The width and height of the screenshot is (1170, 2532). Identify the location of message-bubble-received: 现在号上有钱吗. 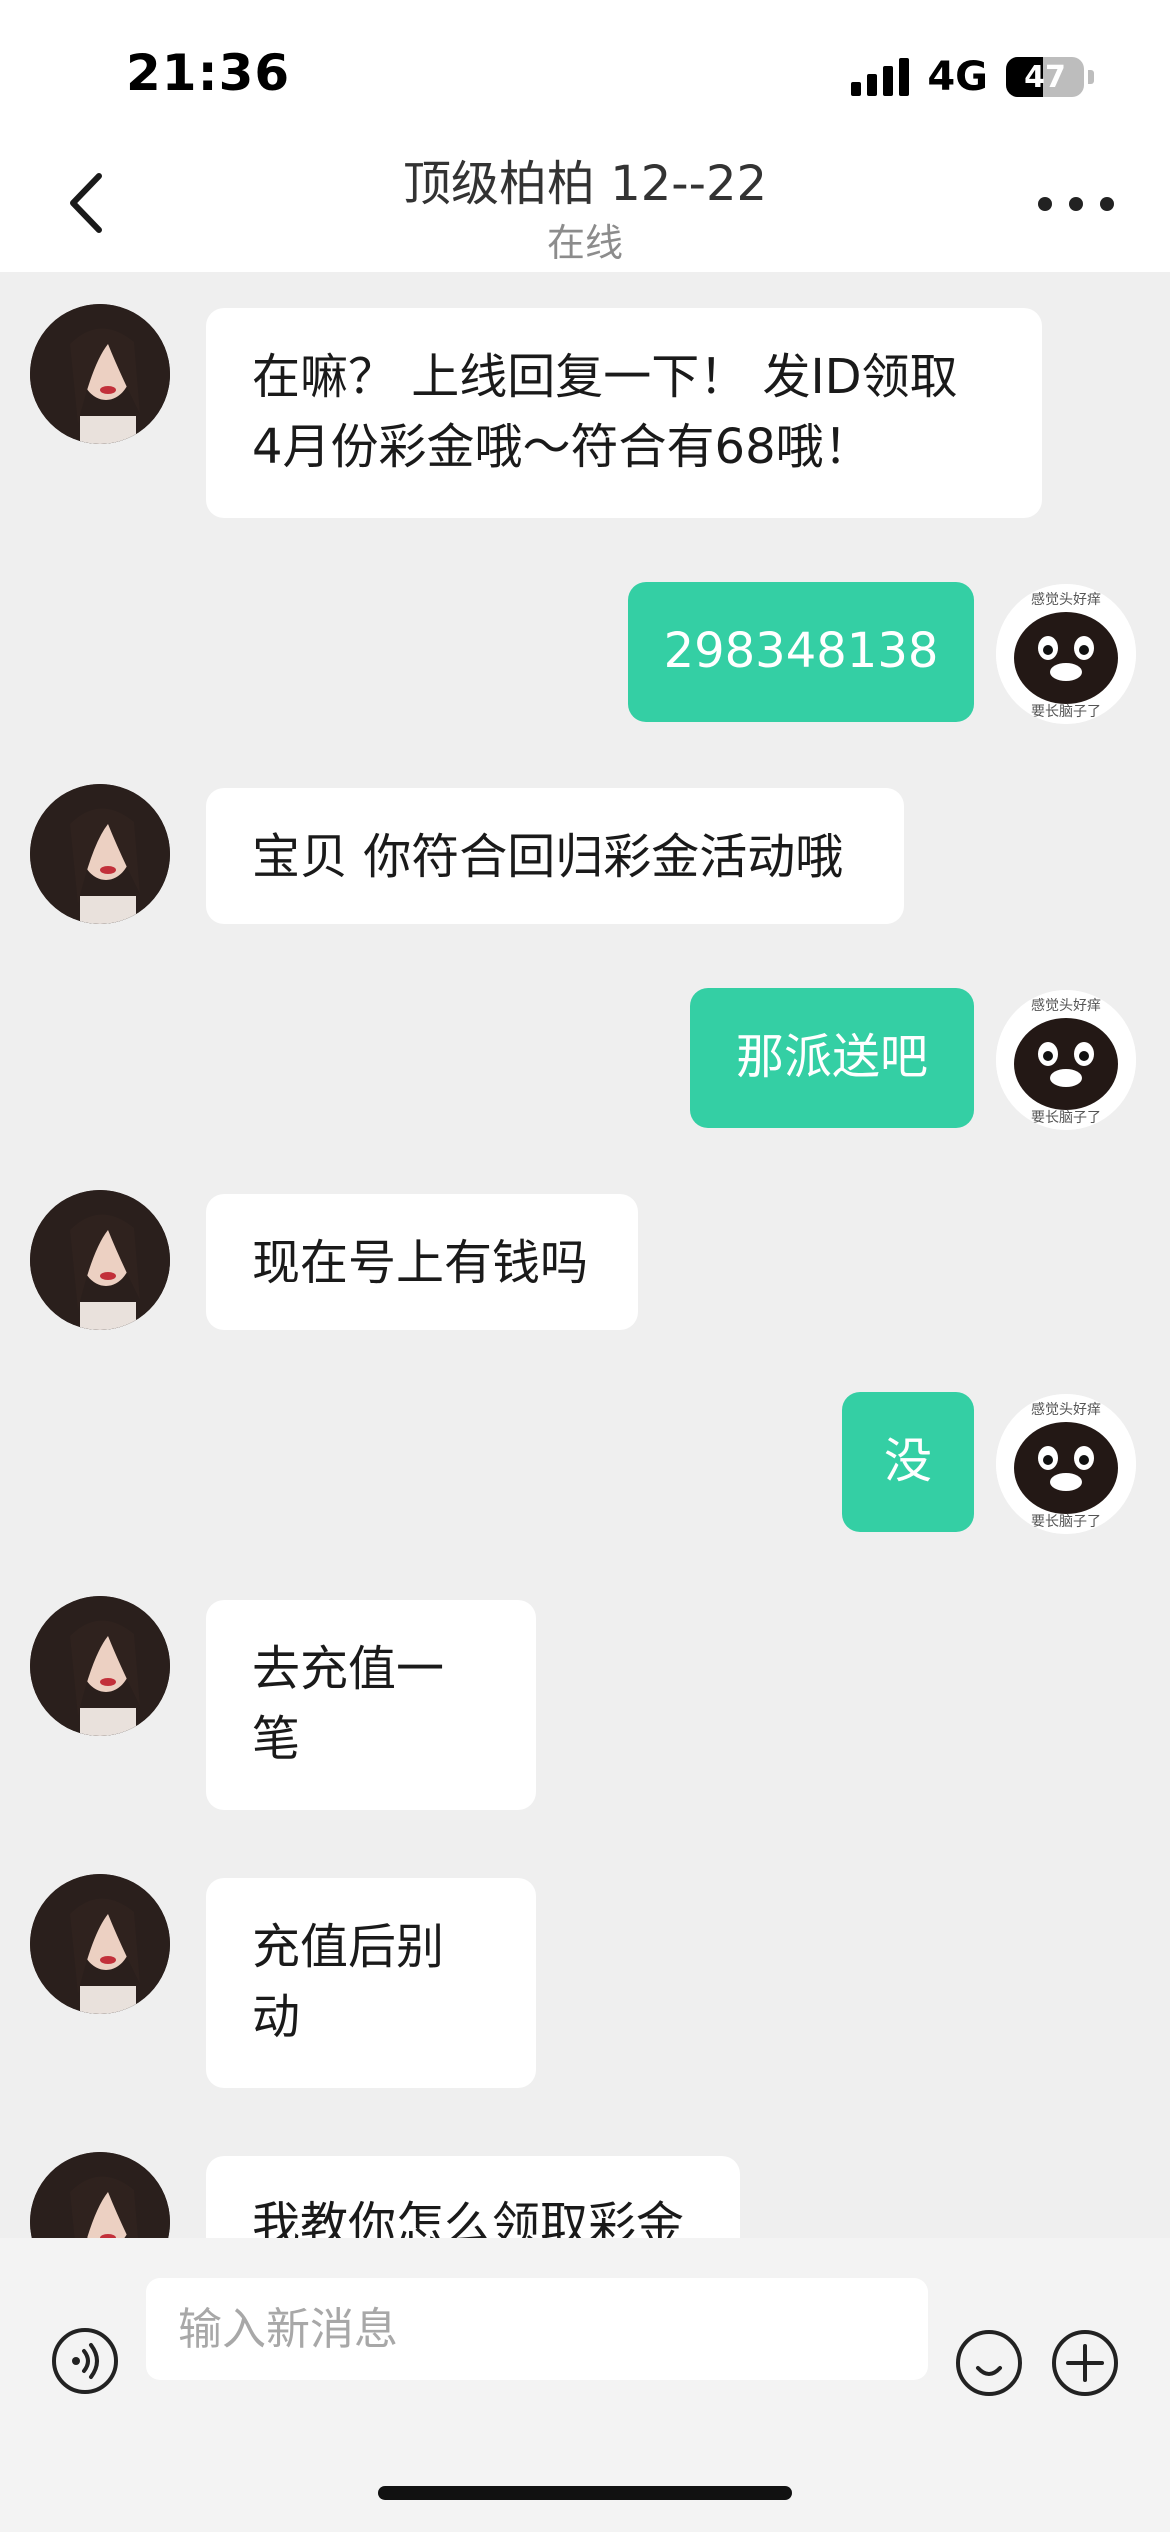
(422, 1262).